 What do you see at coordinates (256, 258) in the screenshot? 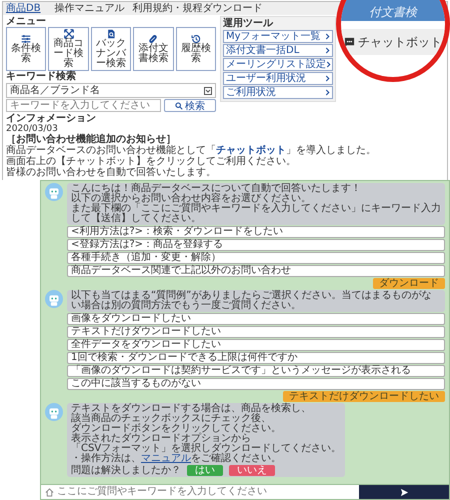
I see `reply-option: 各種手続き（追加・変更・解除）` at bounding box center [256, 258].